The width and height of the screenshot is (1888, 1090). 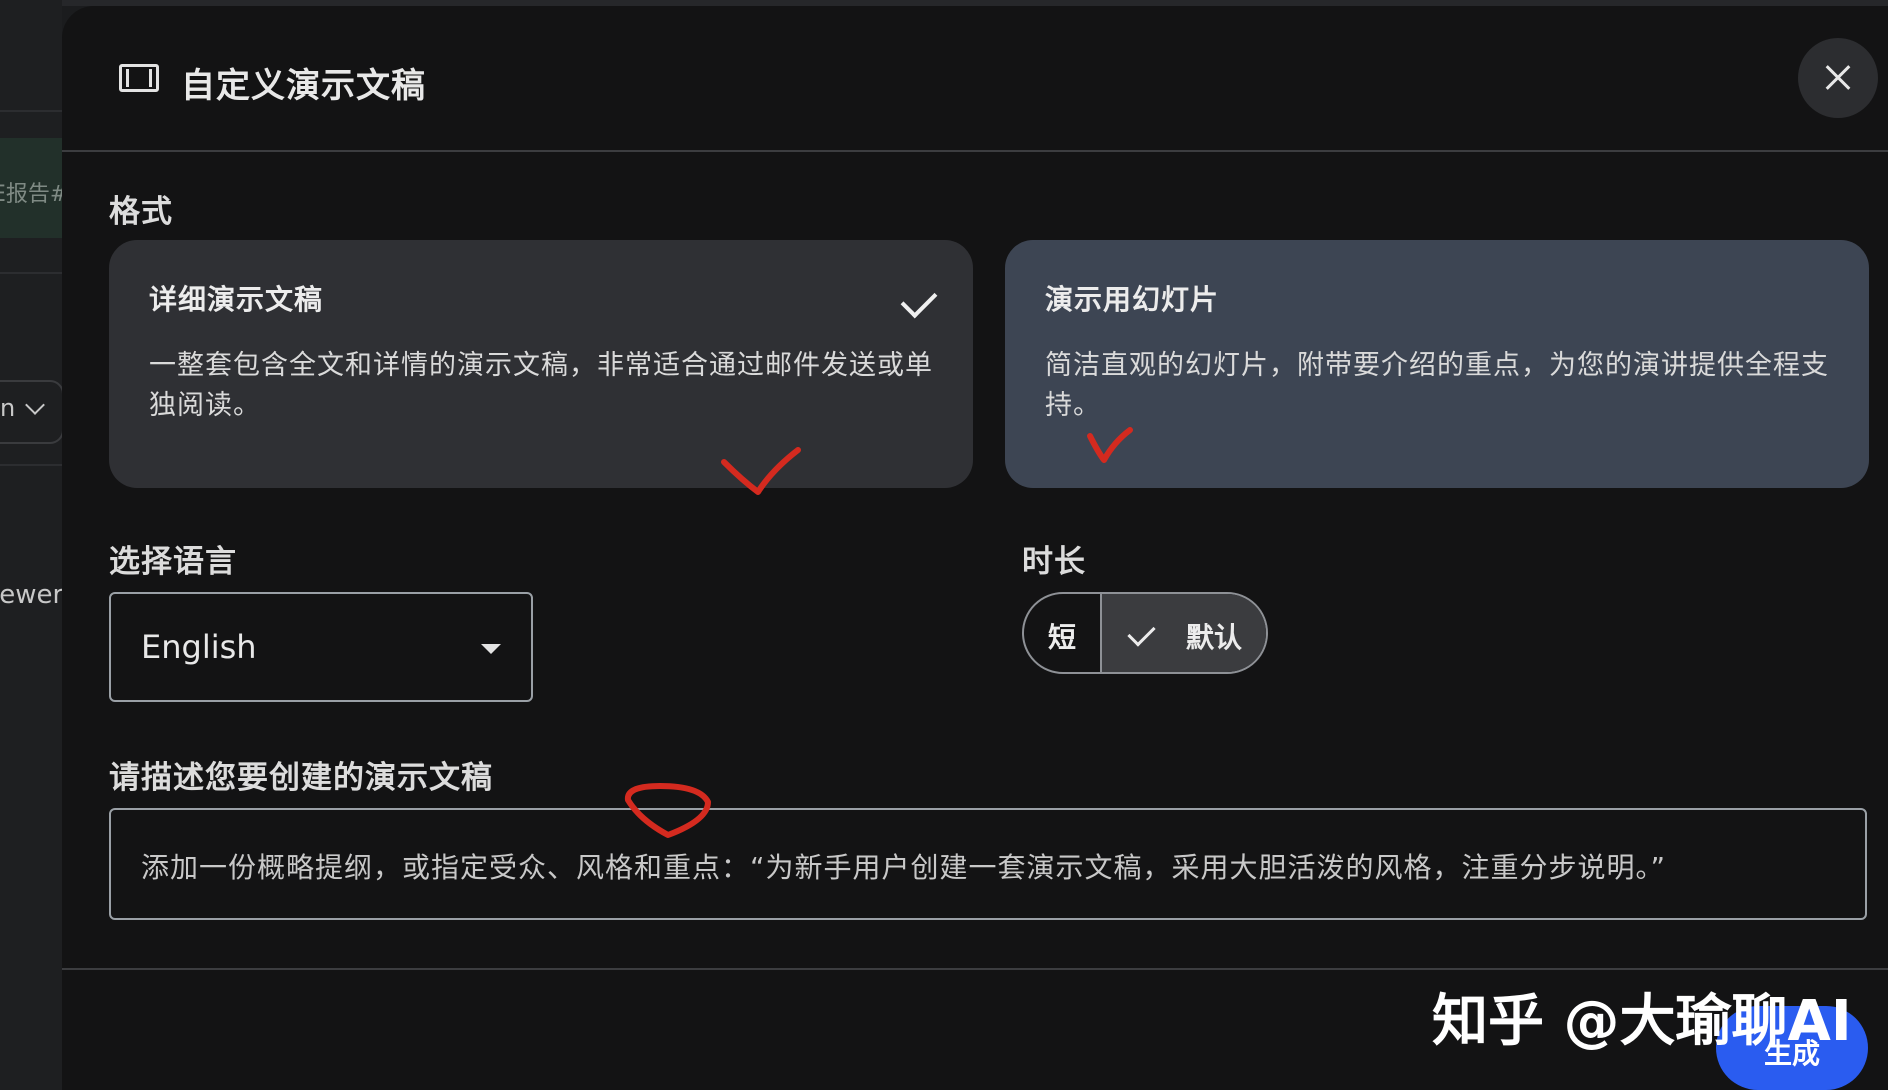 What do you see at coordinates (199, 647) in the screenshot?
I see `language-select-value: English` at bounding box center [199, 647].